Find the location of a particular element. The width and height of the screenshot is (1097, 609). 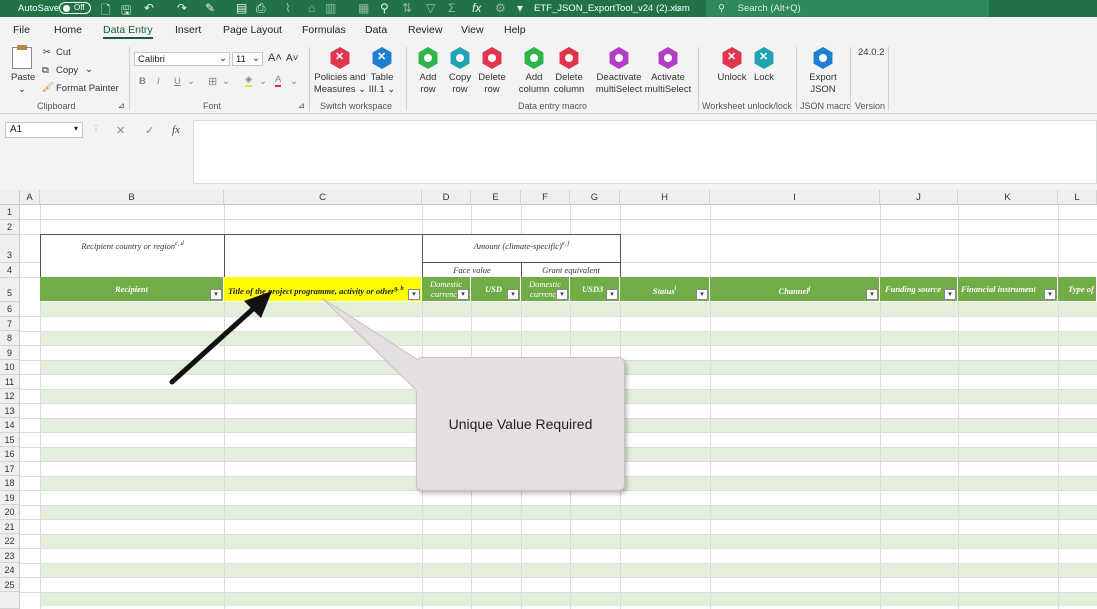

borders-icon: ⊞ is located at coordinates (212, 81).